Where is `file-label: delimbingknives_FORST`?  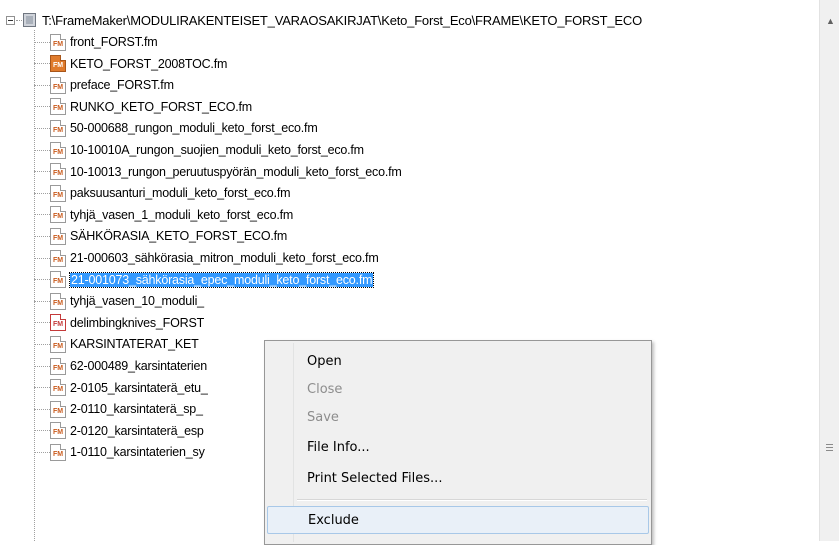 file-label: delimbingknives_FORST is located at coordinates (137, 322).